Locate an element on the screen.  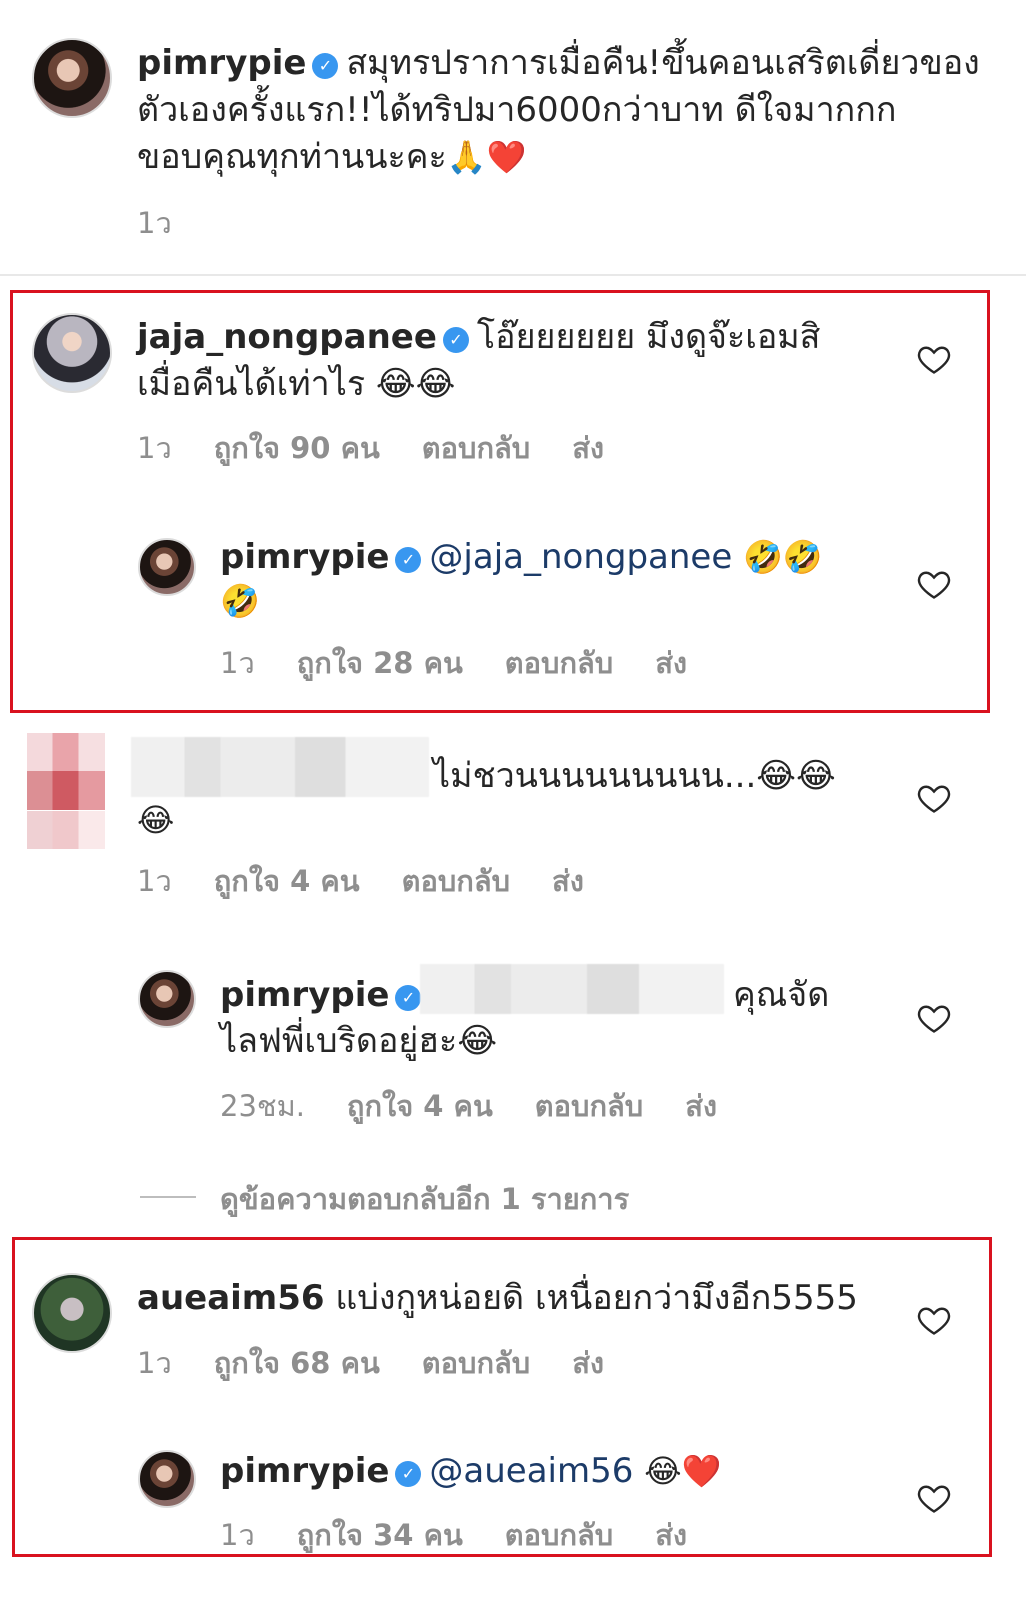
rofl-emoji: 🤣 is located at coordinates (240, 601).